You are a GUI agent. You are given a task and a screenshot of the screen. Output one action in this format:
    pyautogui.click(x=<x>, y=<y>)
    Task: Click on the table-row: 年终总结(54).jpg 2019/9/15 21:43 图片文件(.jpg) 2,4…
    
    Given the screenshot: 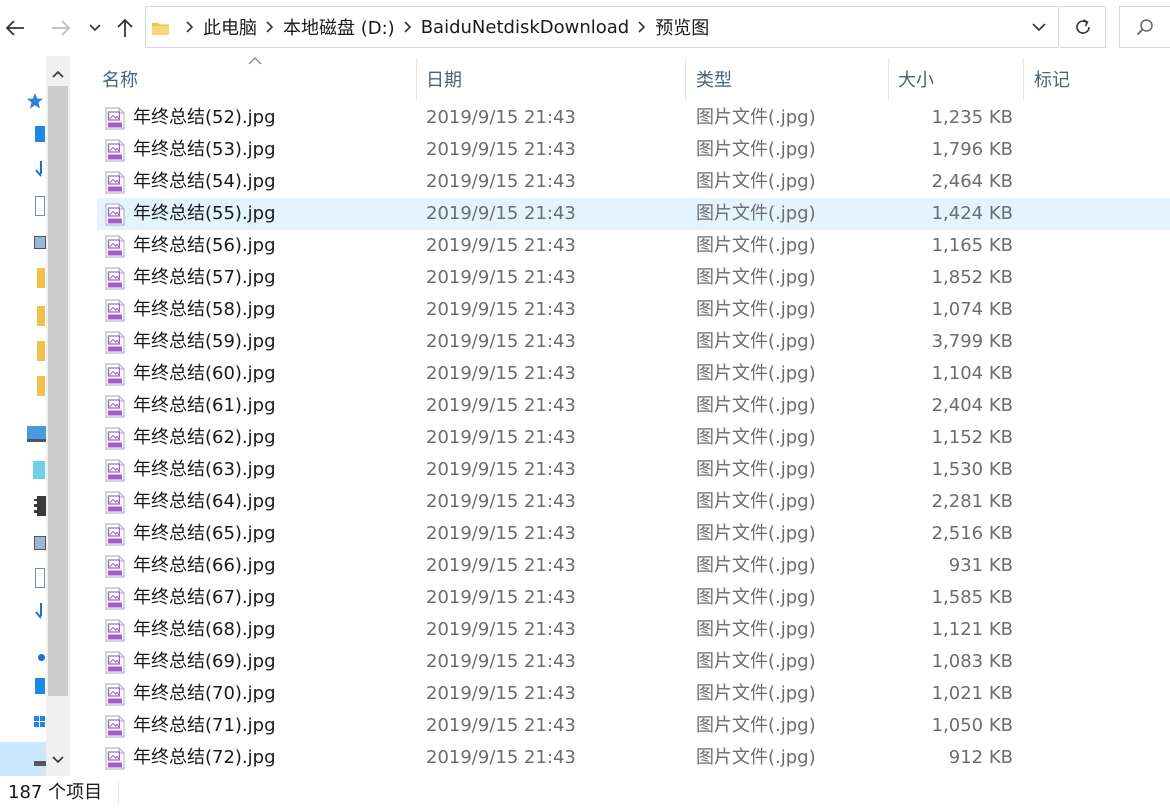 What is the action you would take?
    pyautogui.click(x=633, y=182)
    